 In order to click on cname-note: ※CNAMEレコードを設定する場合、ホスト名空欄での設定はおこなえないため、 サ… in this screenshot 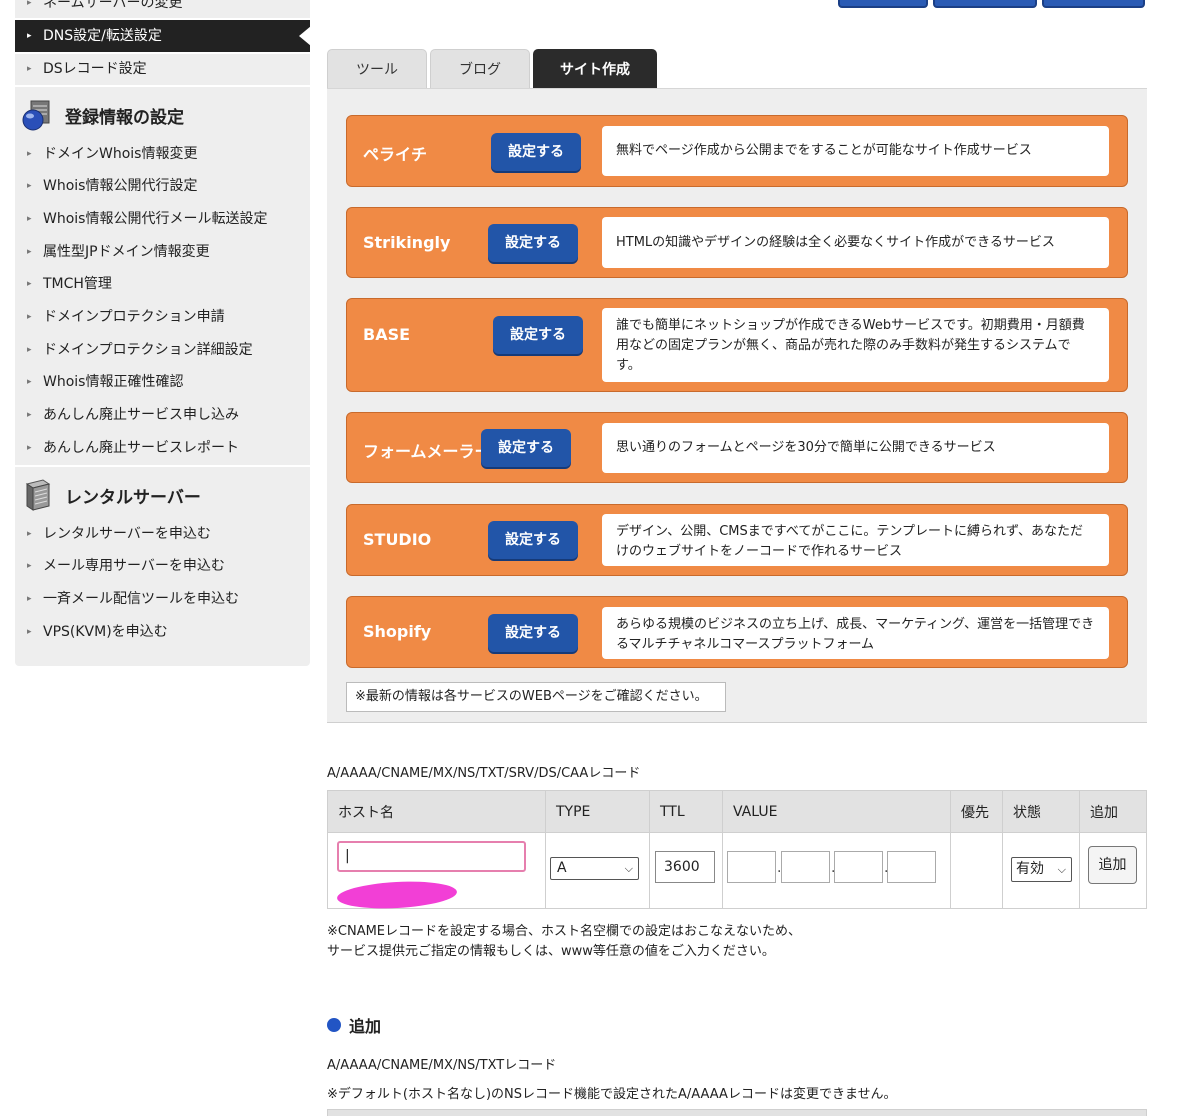, I will do `click(564, 942)`.